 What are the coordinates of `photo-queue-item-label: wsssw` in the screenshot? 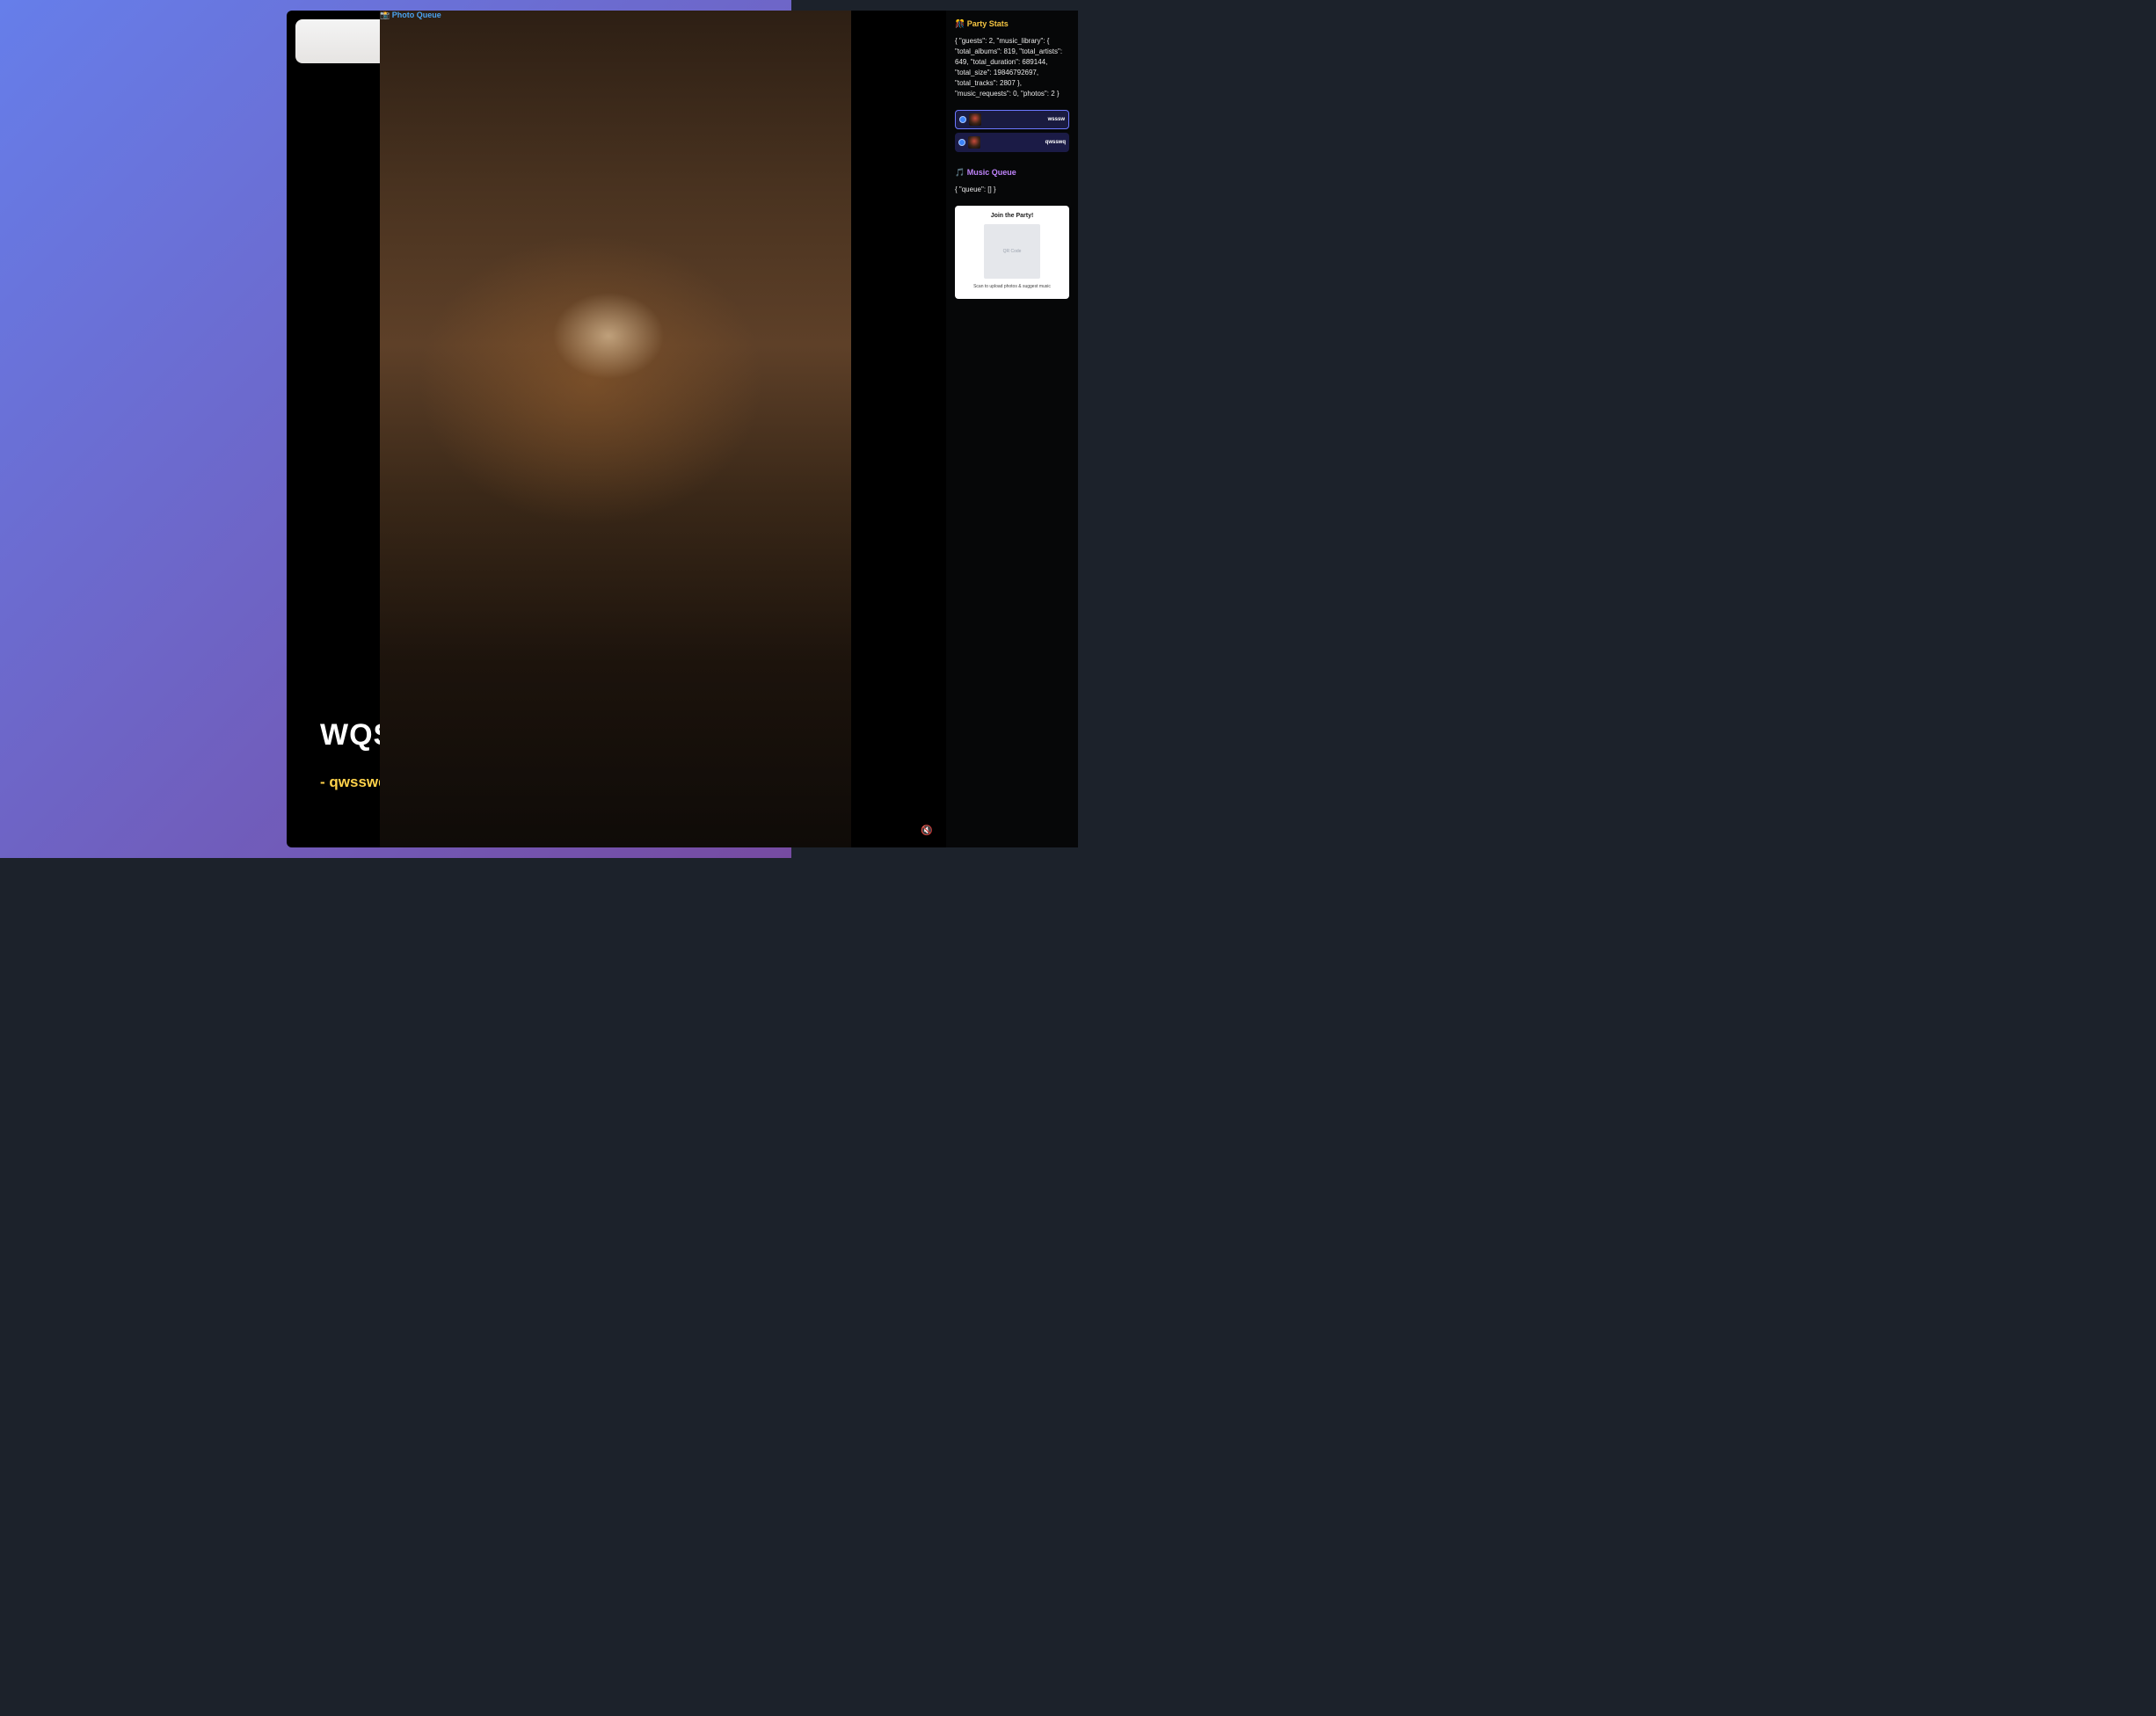 It's located at (1056, 119).